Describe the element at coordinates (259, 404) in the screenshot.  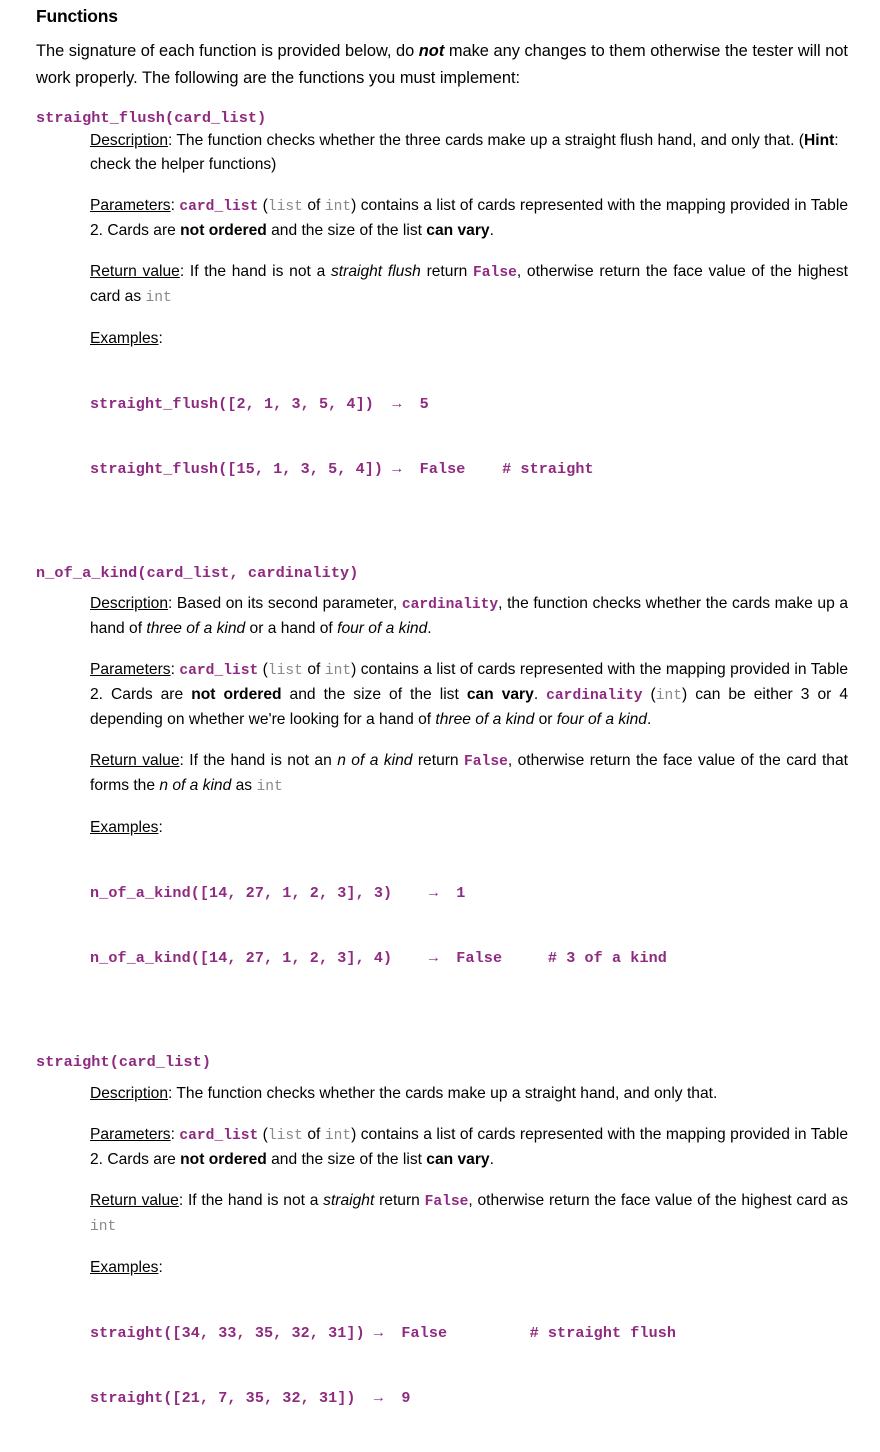
I see `example-row: straight_flush([2, 1, 3, 5, 4]) → 5` at that location.